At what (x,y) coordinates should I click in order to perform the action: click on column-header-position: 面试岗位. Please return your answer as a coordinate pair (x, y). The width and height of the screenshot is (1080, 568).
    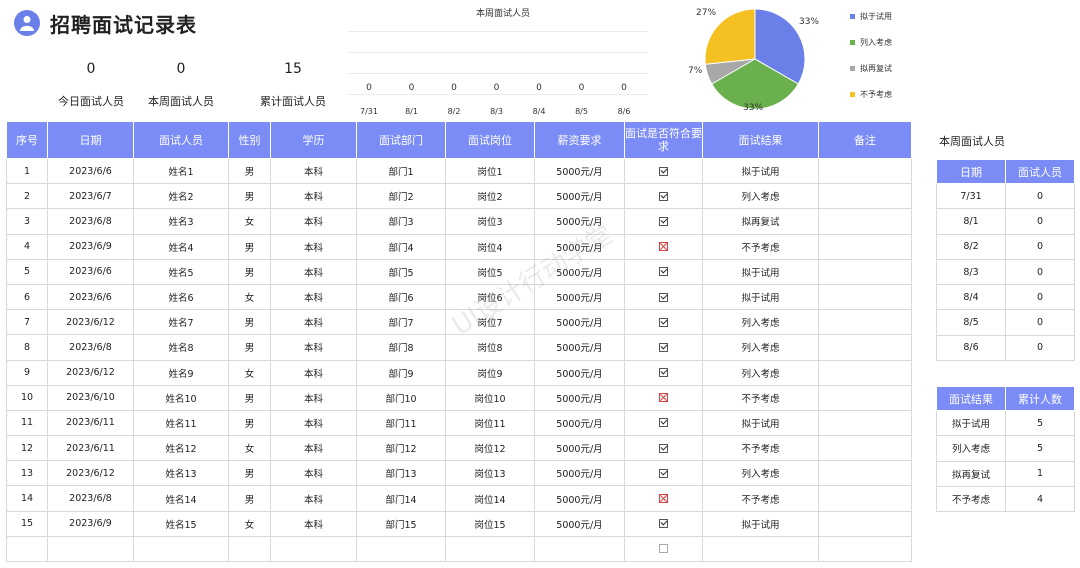
    Looking at the image, I should click on (490, 140).